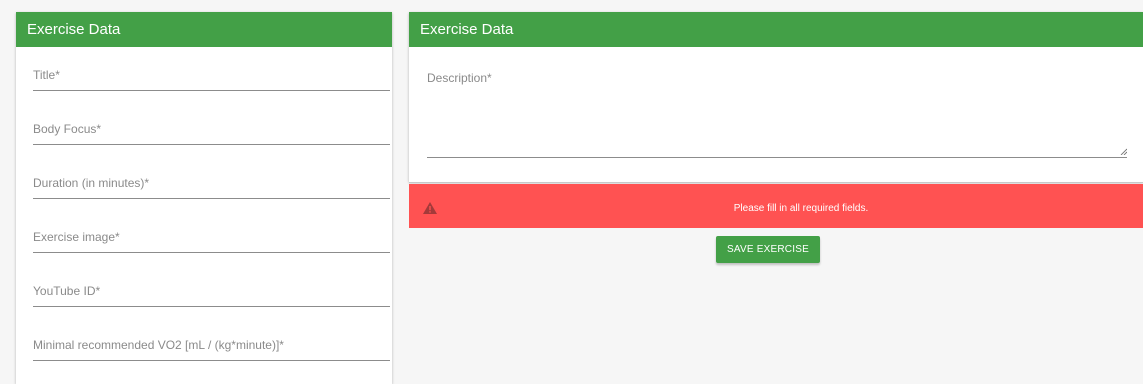 This screenshot has width=1143, height=384. I want to click on description-label: Description*, so click(459, 78).